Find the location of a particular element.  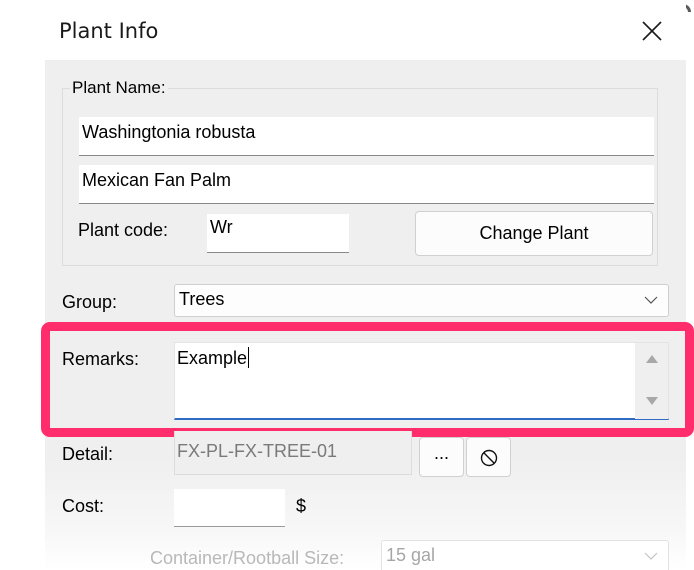

text-caret is located at coordinates (249, 357).